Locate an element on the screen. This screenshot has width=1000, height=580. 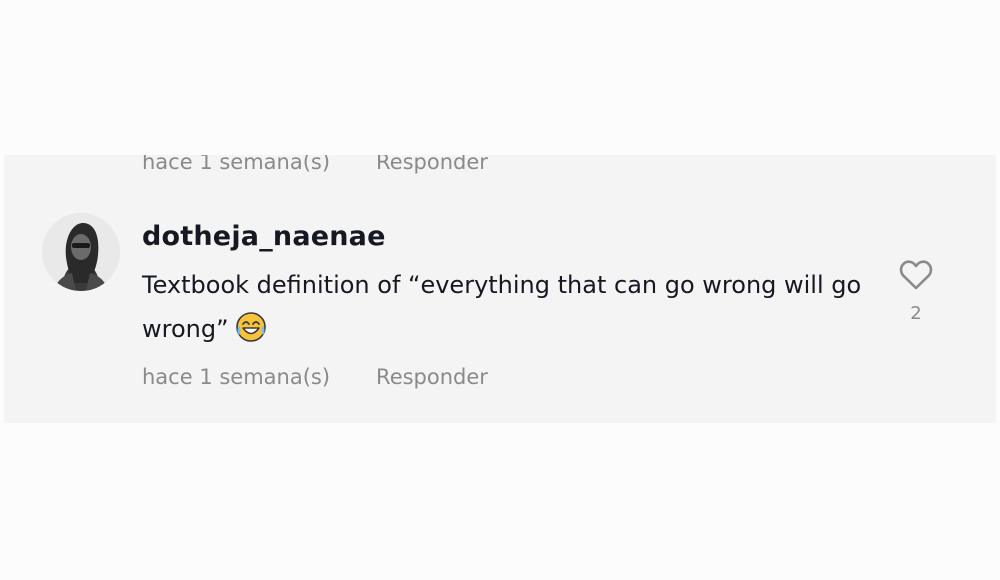
like-area: 2 is located at coordinates (916, 289).